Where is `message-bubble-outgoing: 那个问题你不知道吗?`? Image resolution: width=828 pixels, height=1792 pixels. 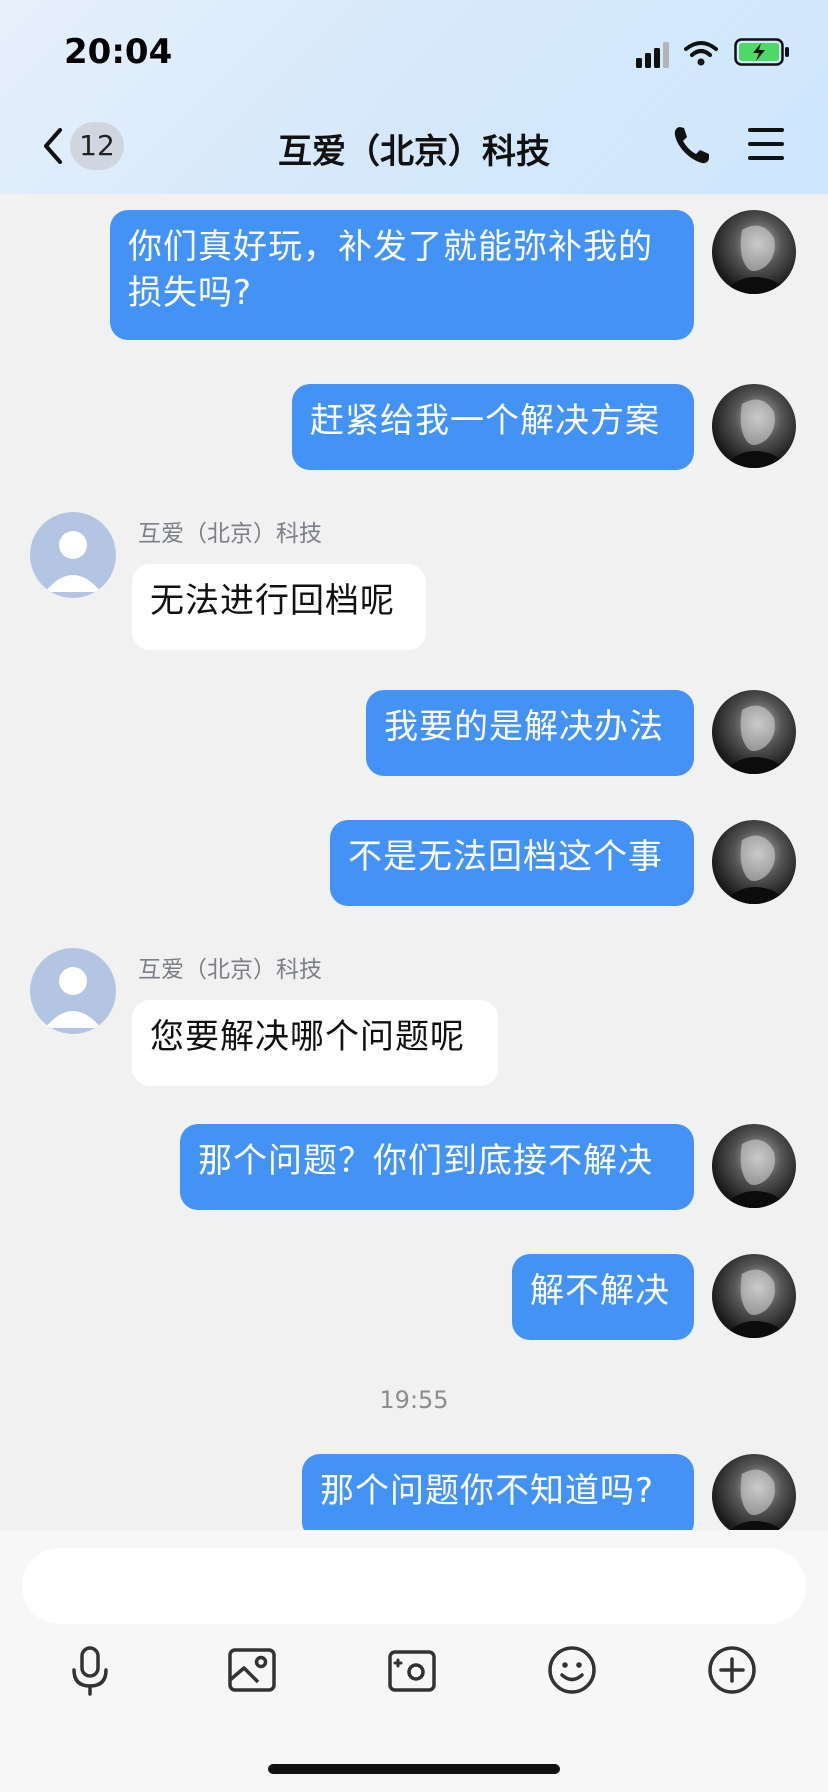 message-bubble-outgoing: 那个问题你不知道吗? is located at coordinates (498, 1497).